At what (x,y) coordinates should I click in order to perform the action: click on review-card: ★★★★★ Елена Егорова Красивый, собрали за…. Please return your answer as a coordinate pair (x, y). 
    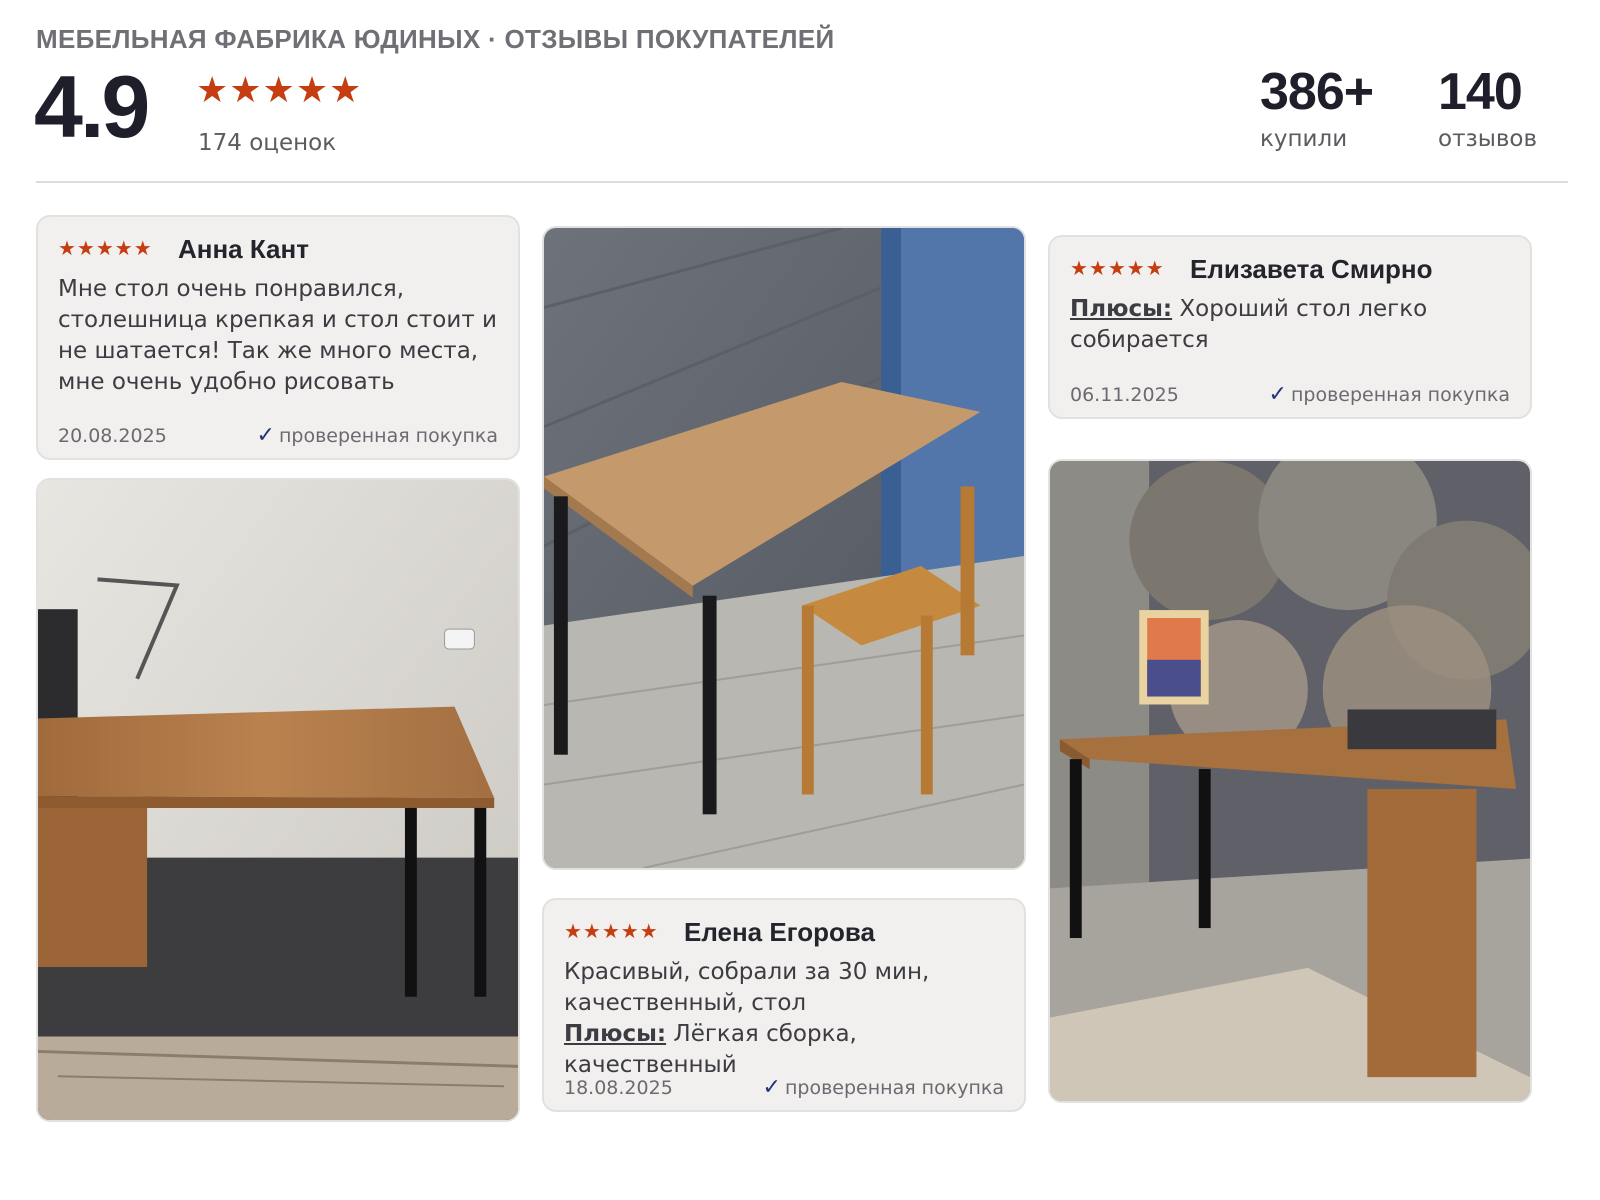
    Looking at the image, I should click on (784, 1005).